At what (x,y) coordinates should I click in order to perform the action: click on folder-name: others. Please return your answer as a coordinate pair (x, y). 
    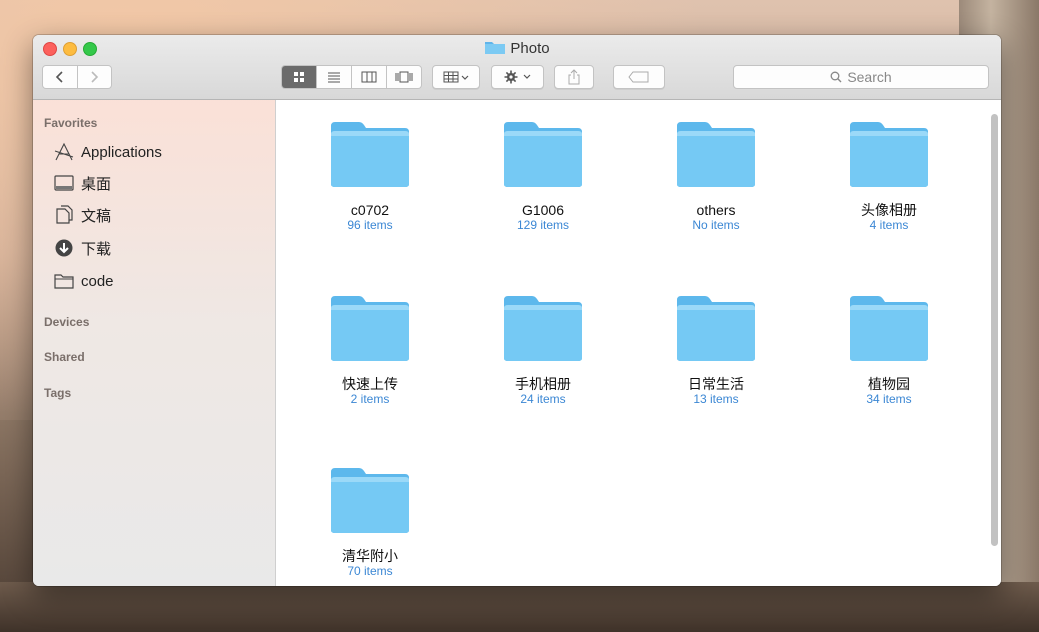
    Looking at the image, I should click on (716, 210).